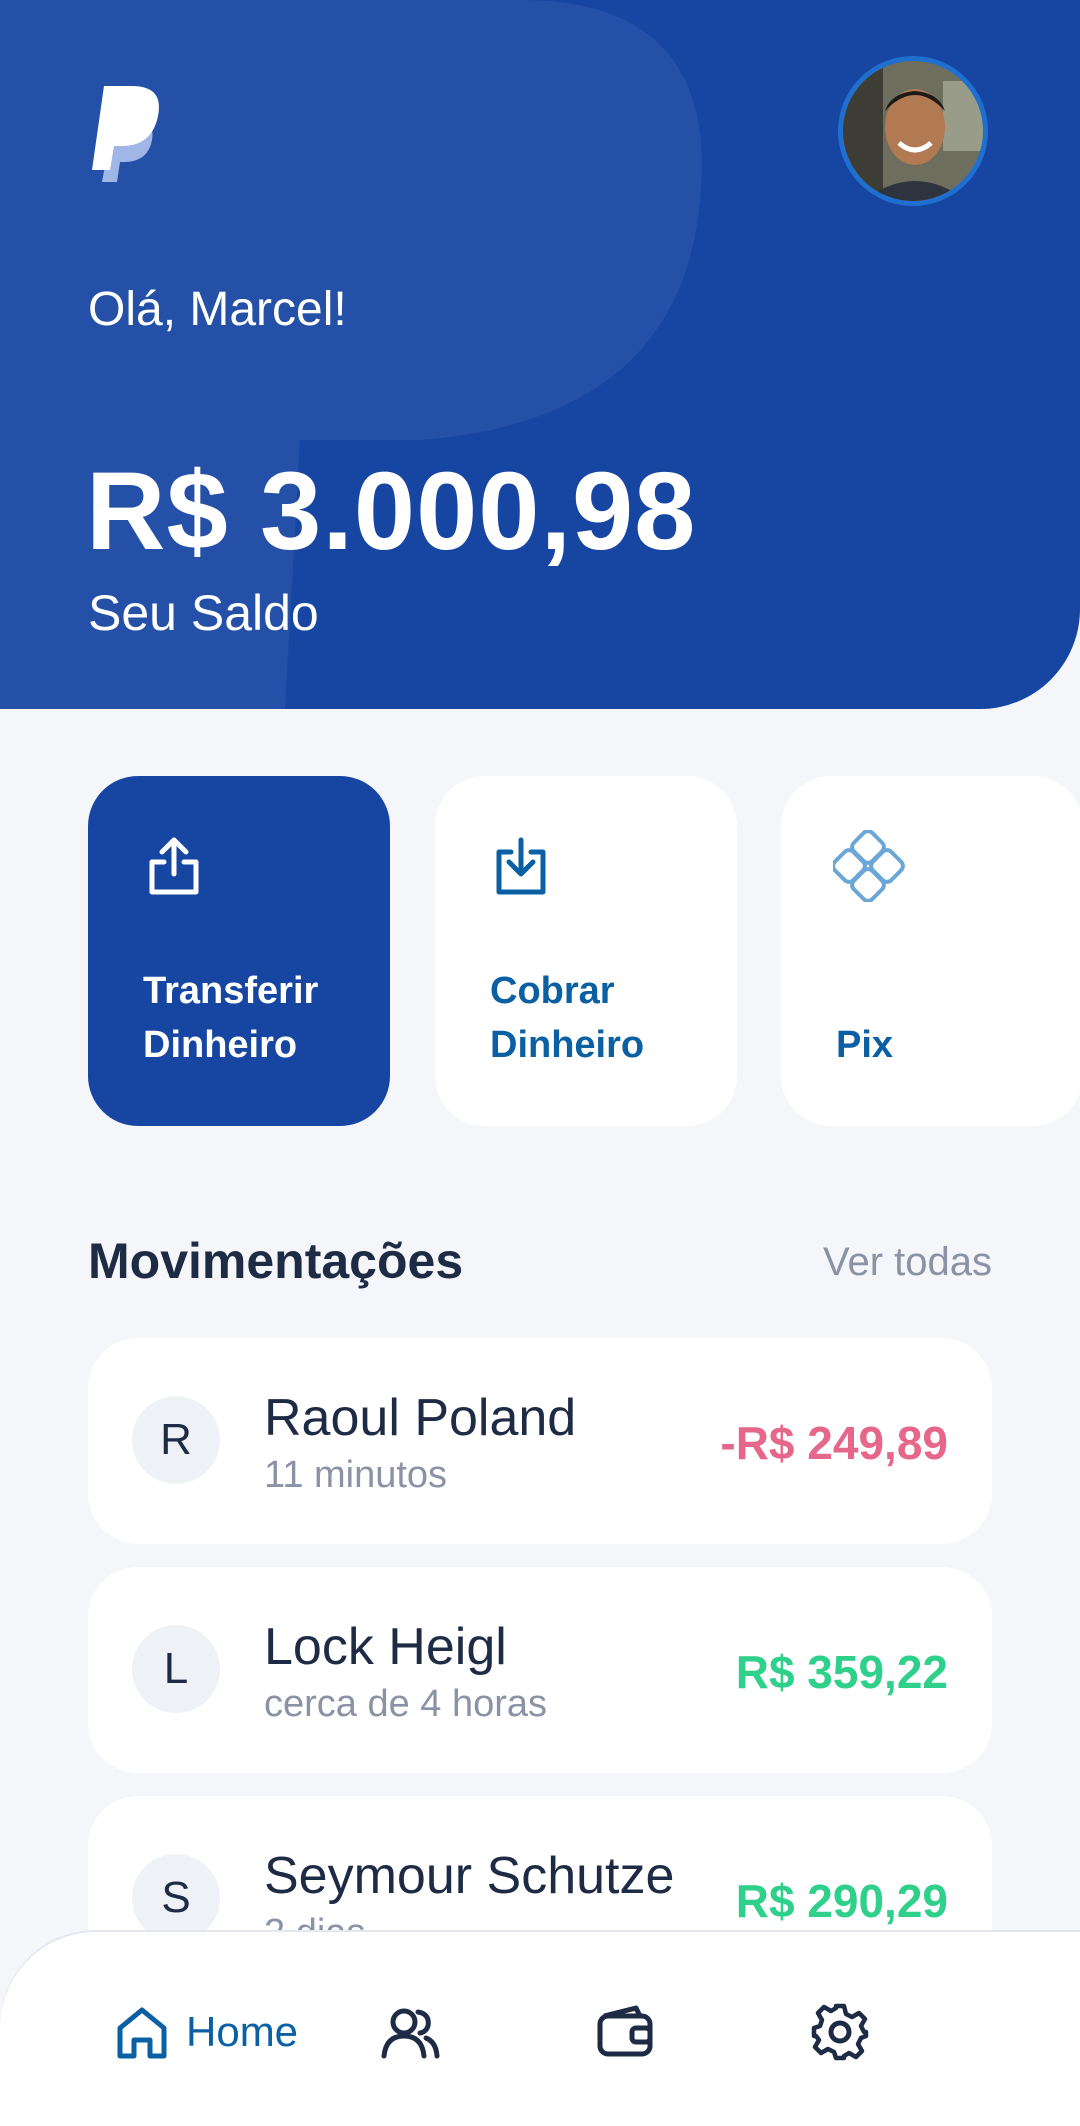 Image resolution: width=1080 pixels, height=2126 pixels. I want to click on request-money-label: Cobrar Dinheiro, so click(567, 1018).